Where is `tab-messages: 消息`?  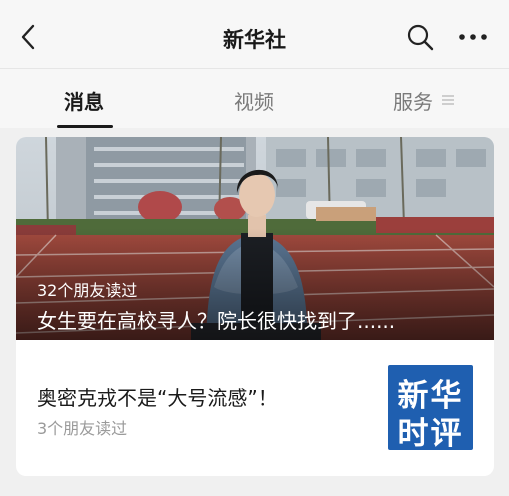 tab-messages: 消息 is located at coordinates (84, 100).